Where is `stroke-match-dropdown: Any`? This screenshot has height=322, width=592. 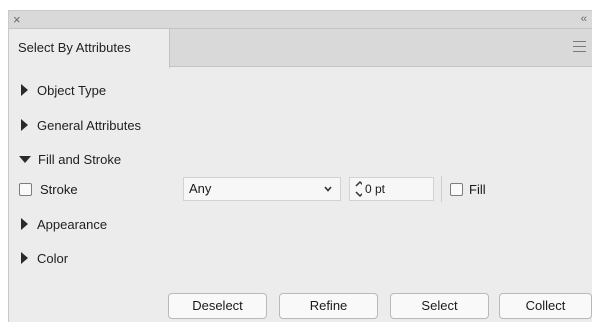 stroke-match-dropdown: Any is located at coordinates (262, 189).